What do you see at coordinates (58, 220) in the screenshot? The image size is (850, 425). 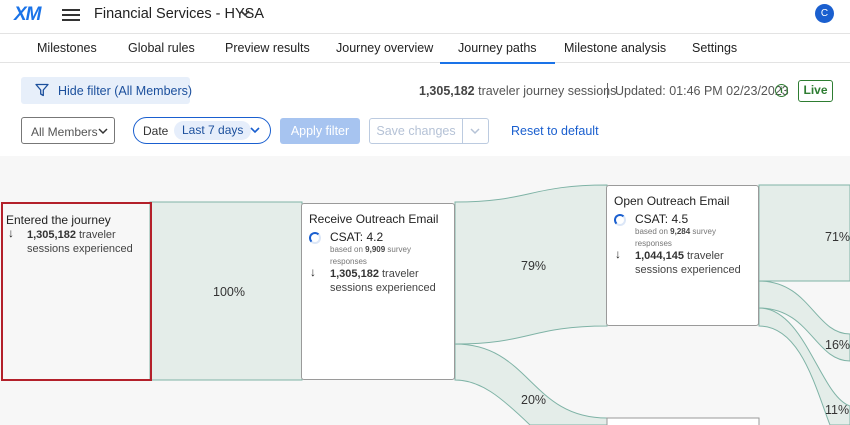 I see `node-title: Entered the journey` at bounding box center [58, 220].